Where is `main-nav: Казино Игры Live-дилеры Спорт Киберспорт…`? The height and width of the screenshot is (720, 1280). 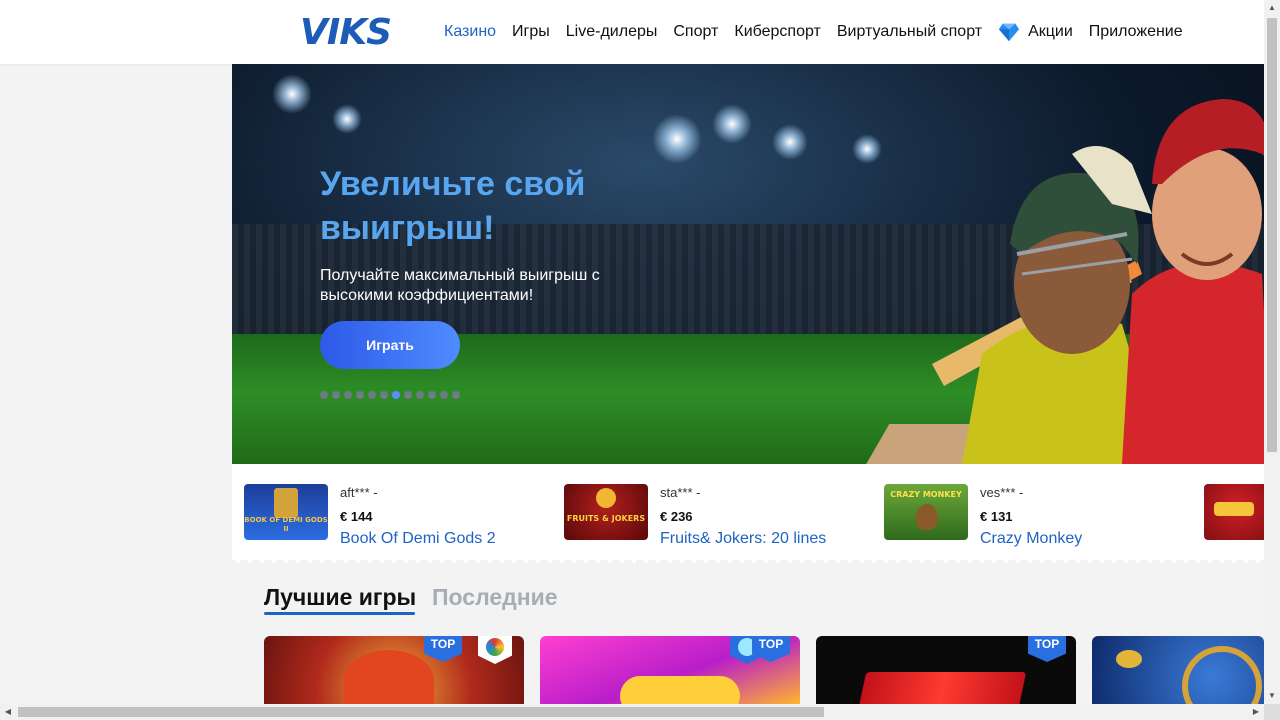 main-nav: Казино Игры Live-дилеры Спорт Киберспорт… is located at coordinates (821, 32).